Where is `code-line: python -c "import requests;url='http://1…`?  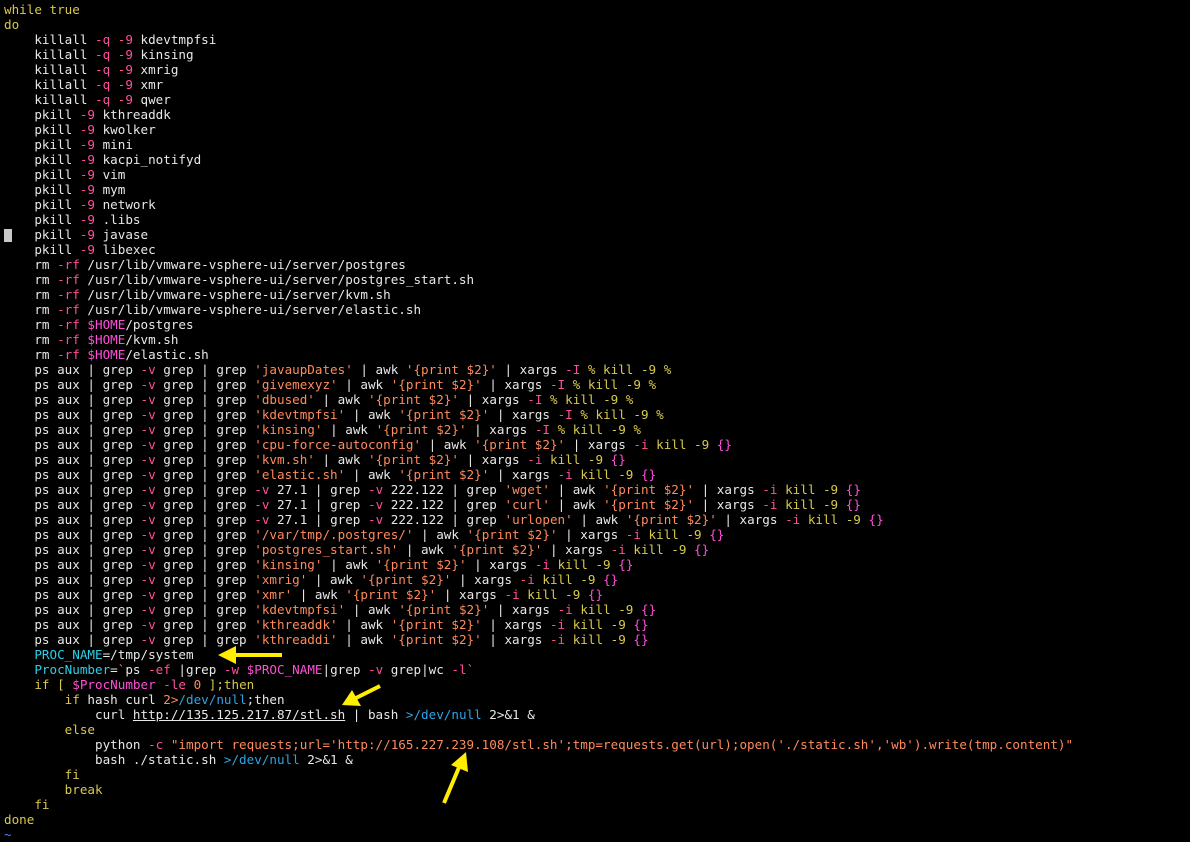
code-line: python -c "import requests;url='http://1… is located at coordinates (597, 744).